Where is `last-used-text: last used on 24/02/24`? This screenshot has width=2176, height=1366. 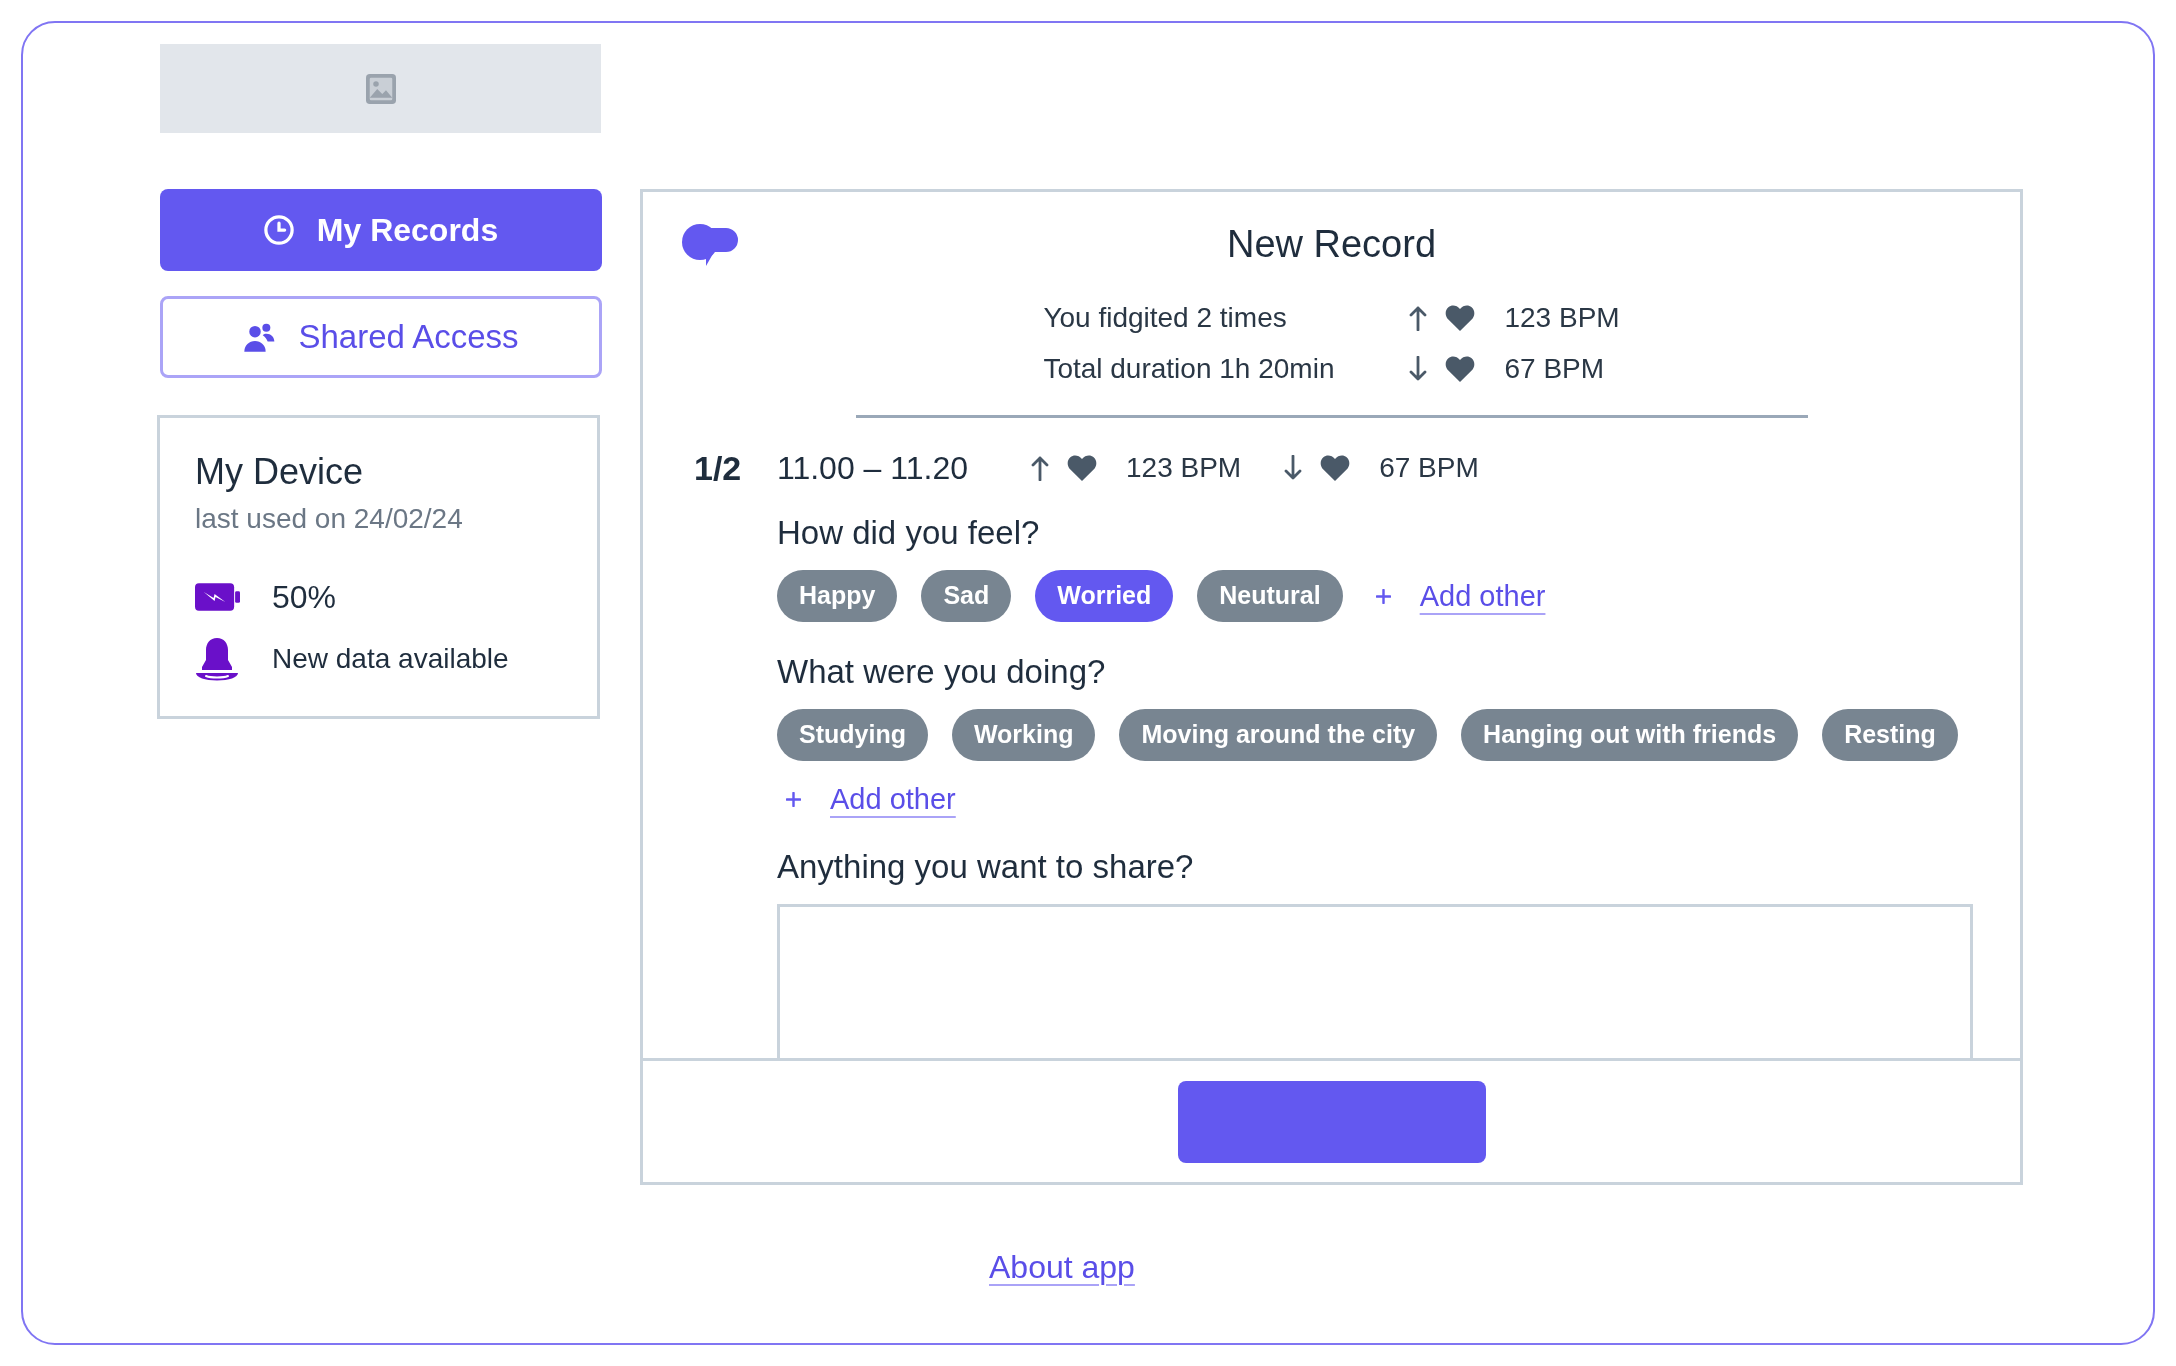 last-used-text: last used on 24/02/24 is located at coordinates (329, 519).